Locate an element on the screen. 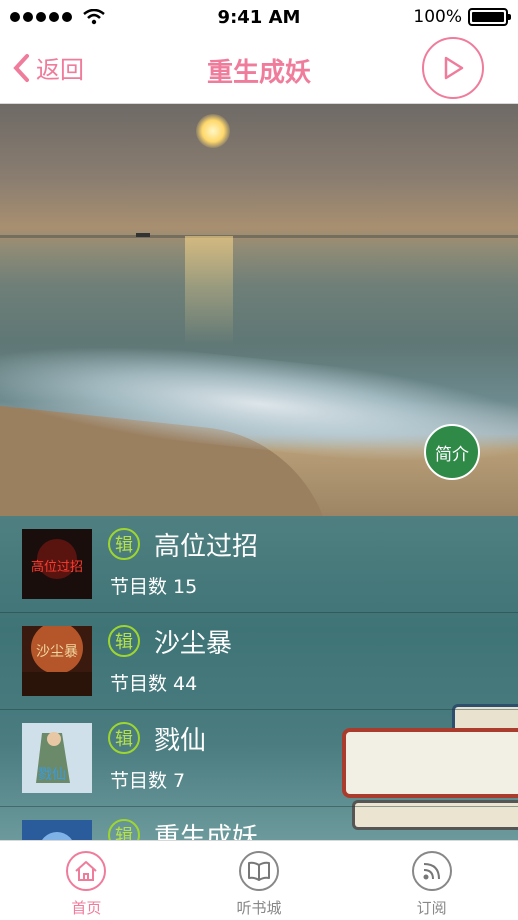  sun-reflection-graphic is located at coordinates (209, 291).